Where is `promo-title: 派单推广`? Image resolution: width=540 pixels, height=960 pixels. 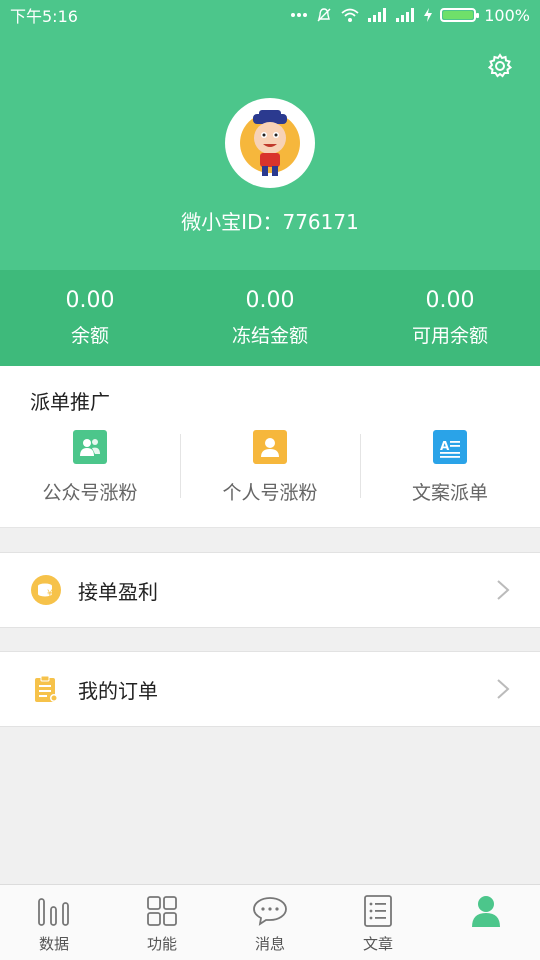
promo-title: 派单推广 is located at coordinates (70, 402).